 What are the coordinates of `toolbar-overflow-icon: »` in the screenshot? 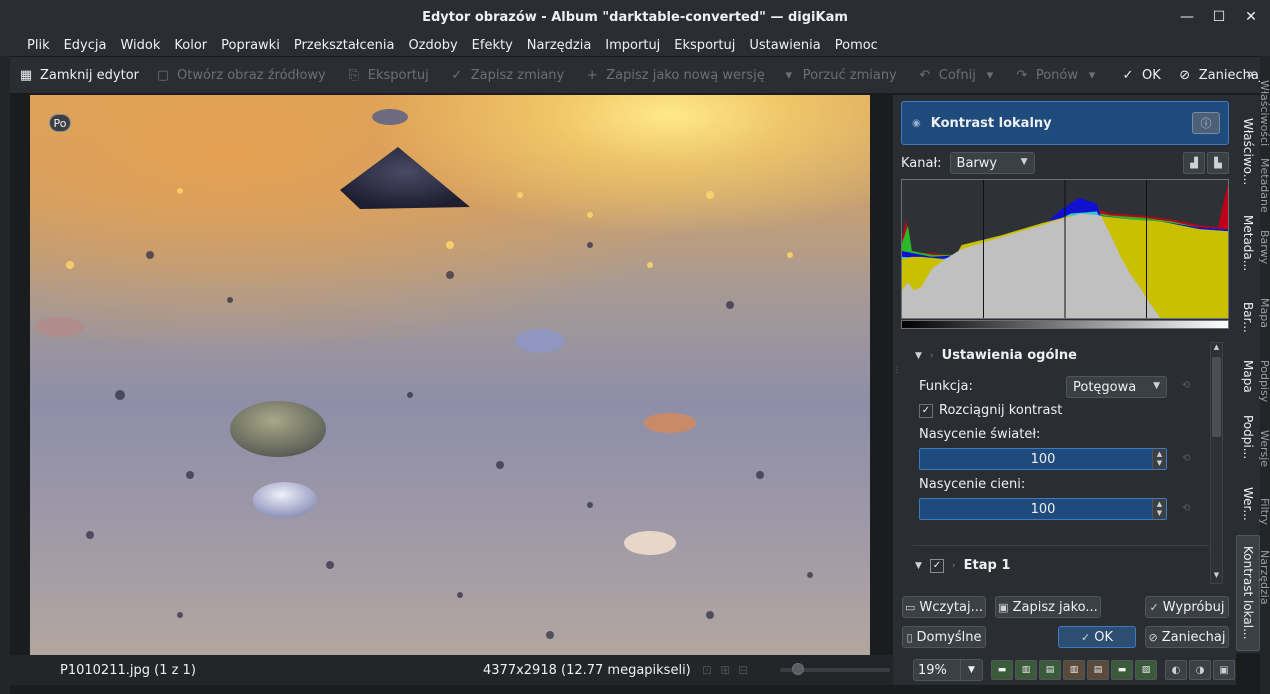 It's located at (1250, 74).